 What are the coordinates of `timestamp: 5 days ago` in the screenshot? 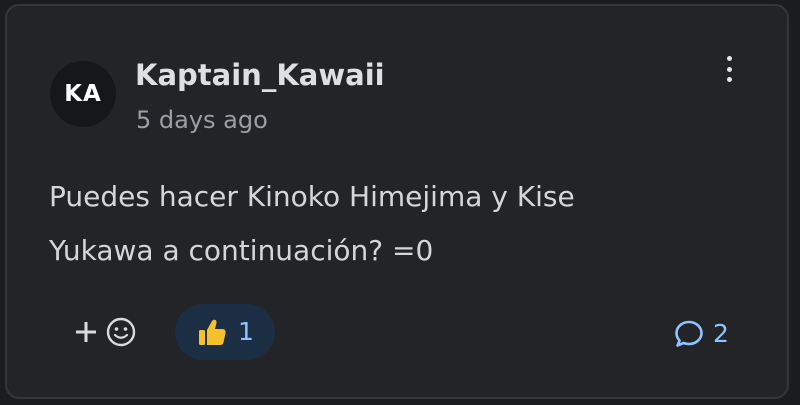 It's located at (202, 120).